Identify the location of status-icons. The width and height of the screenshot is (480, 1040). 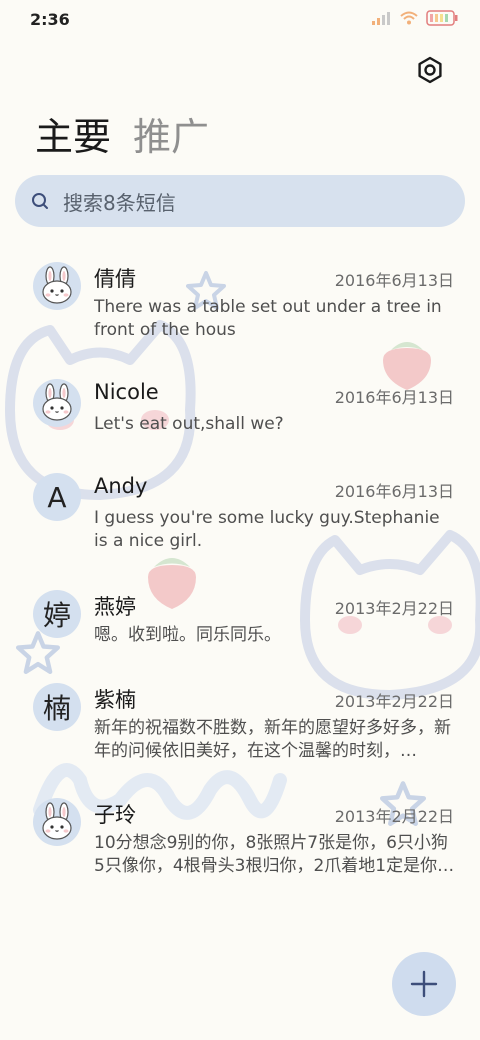
(415, 18).